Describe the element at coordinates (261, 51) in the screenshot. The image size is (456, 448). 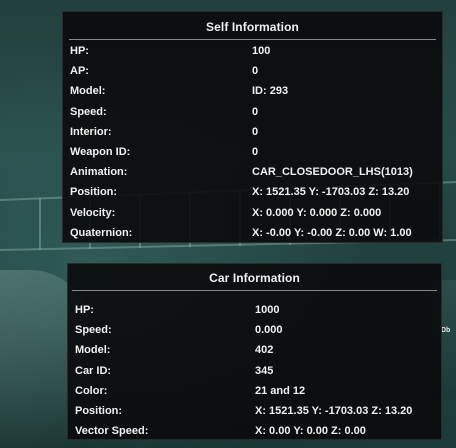
I see `row-value: 100` at that location.